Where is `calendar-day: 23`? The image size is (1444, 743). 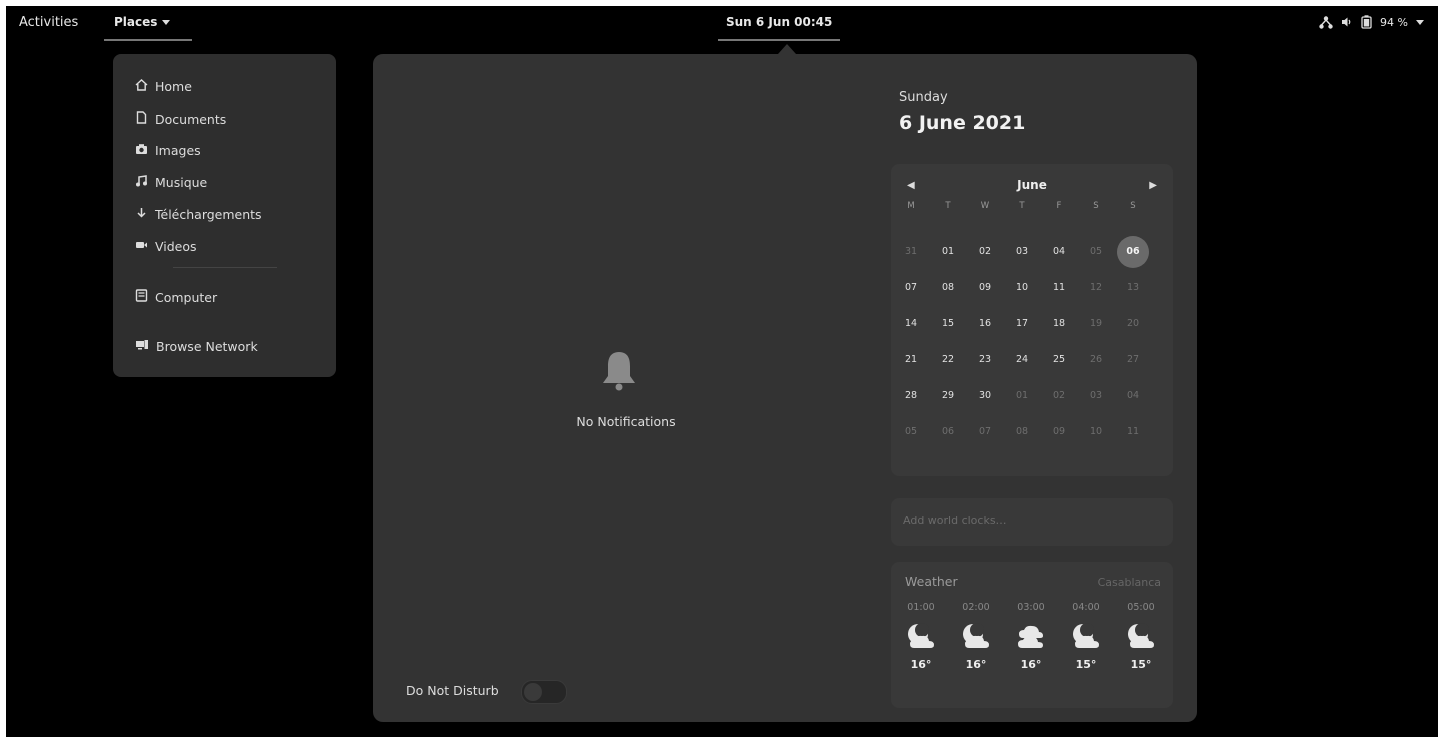
calendar-day: 23 is located at coordinates (985, 360).